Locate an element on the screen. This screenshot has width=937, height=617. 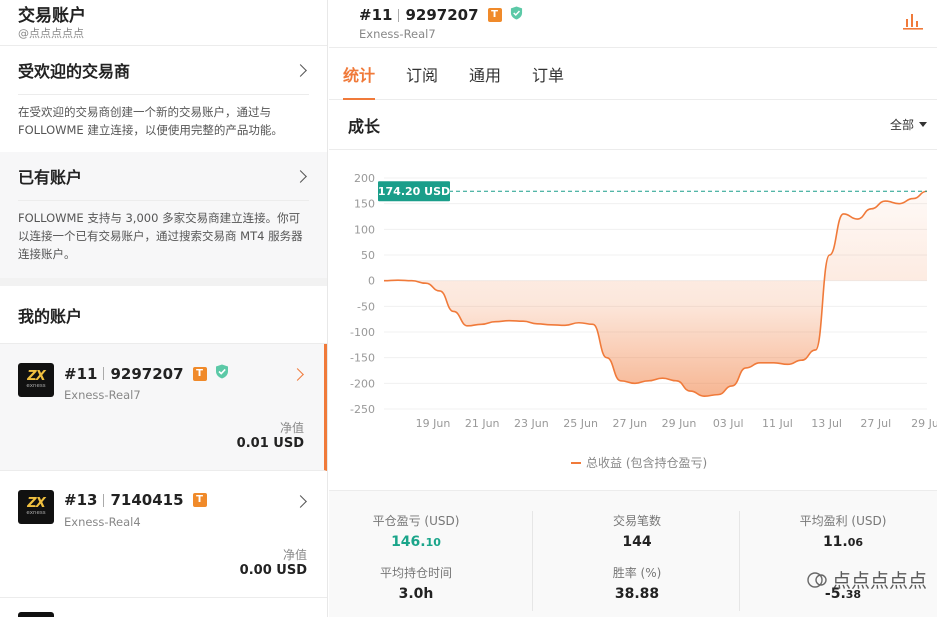
detail-header: #11 9297207 T Exness-Real7 is located at coordinates (633, 24).